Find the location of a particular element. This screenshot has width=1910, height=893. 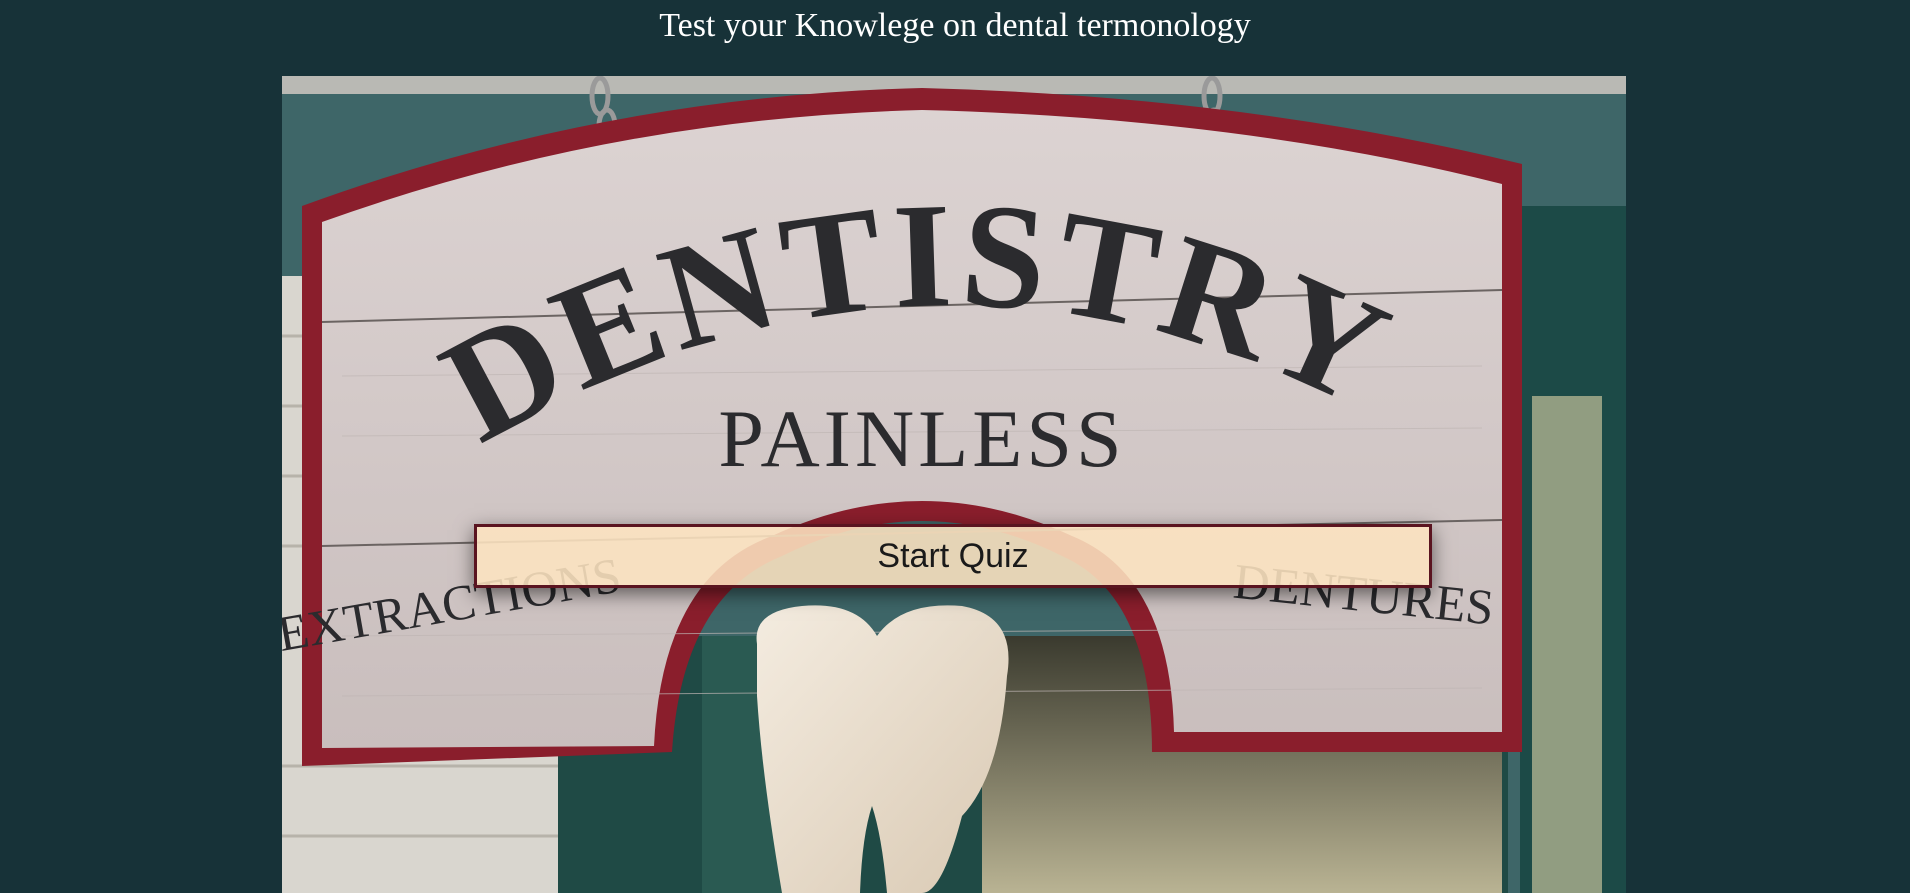

start-quiz-button: Start Quiz is located at coordinates (953, 556).